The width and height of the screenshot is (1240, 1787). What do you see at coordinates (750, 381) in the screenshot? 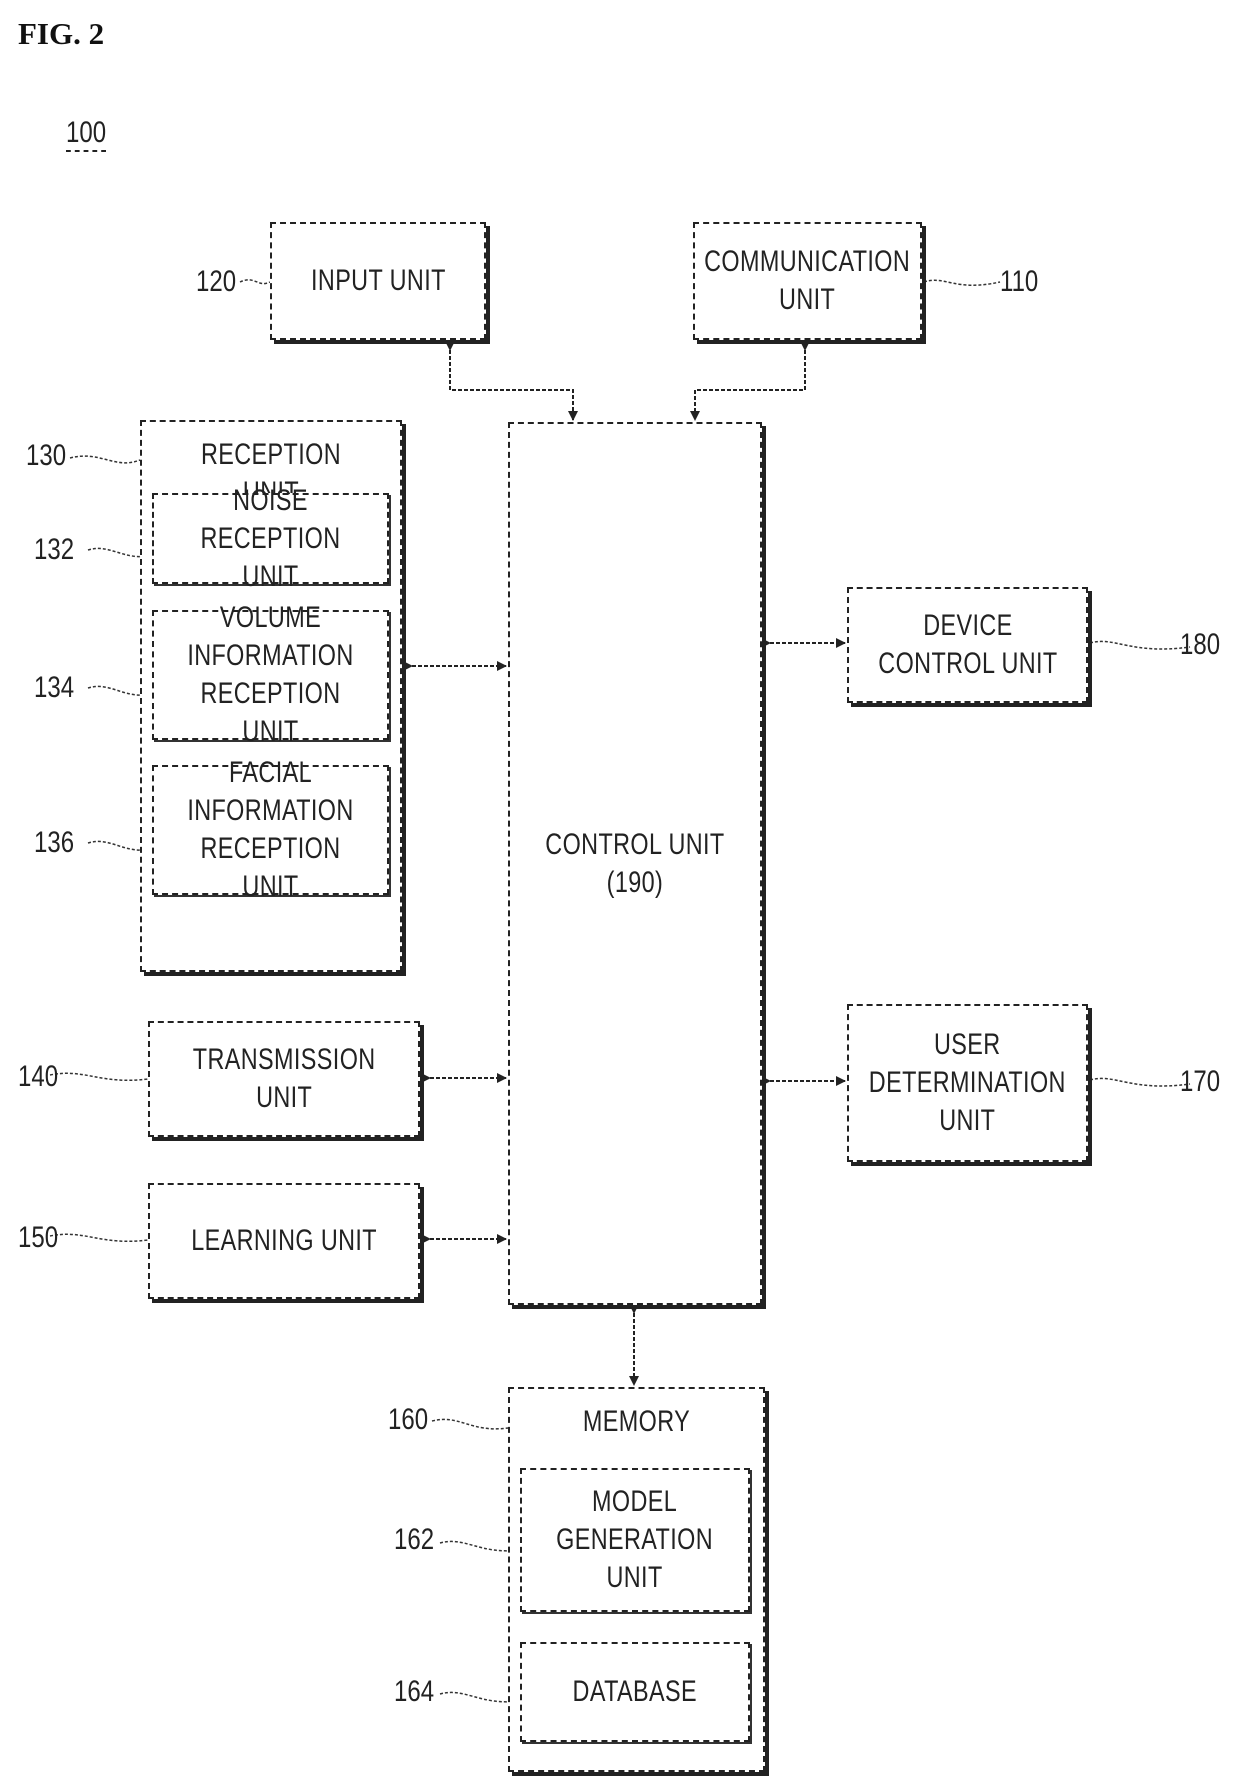
I see `connector-communication-control` at bounding box center [750, 381].